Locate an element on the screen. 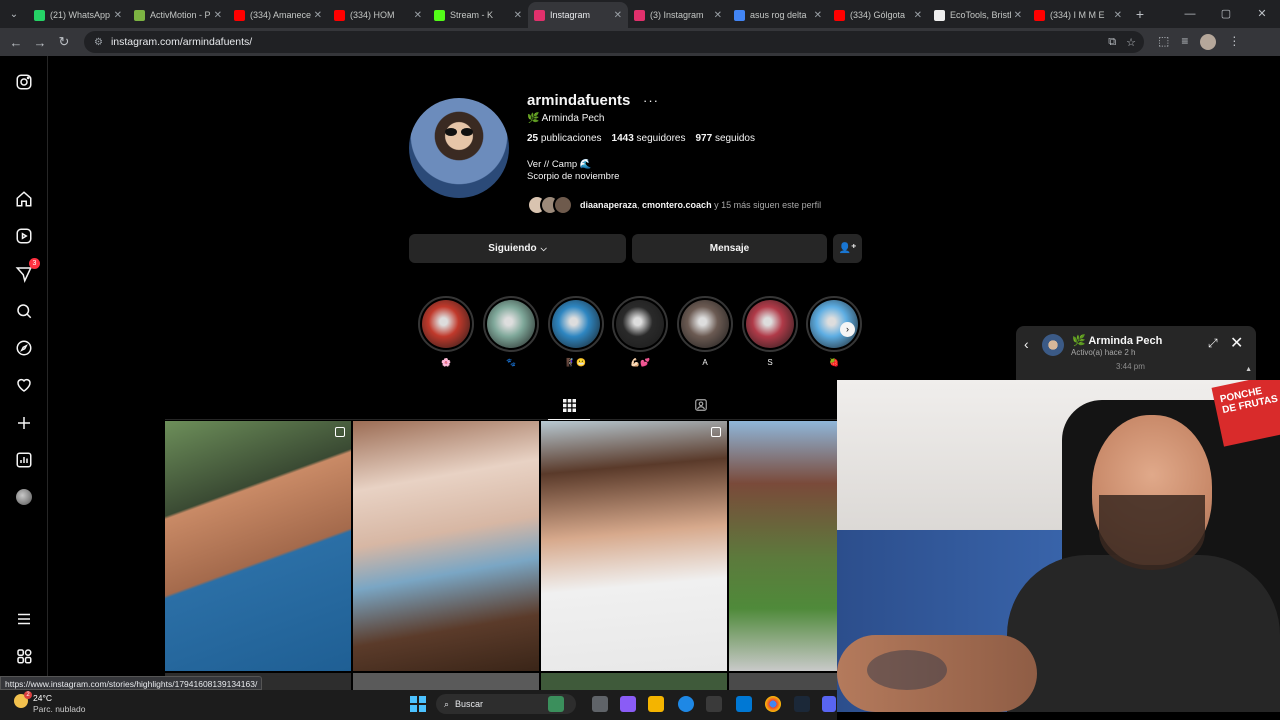  mail-icon is located at coordinates (744, 704).